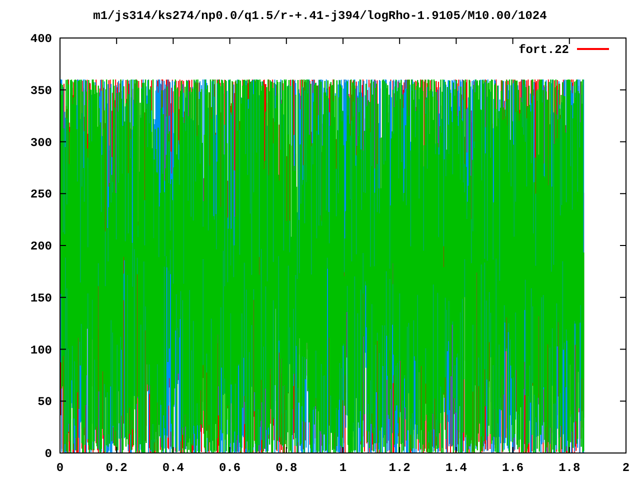  What do you see at coordinates (320, 16) in the screenshot?
I see `chart-title: m1/js314/ks274/np0.0/q1.5/r-+.41-j394/logRho-1.9105/M10.00/1024` at bounding box center [320, 16].